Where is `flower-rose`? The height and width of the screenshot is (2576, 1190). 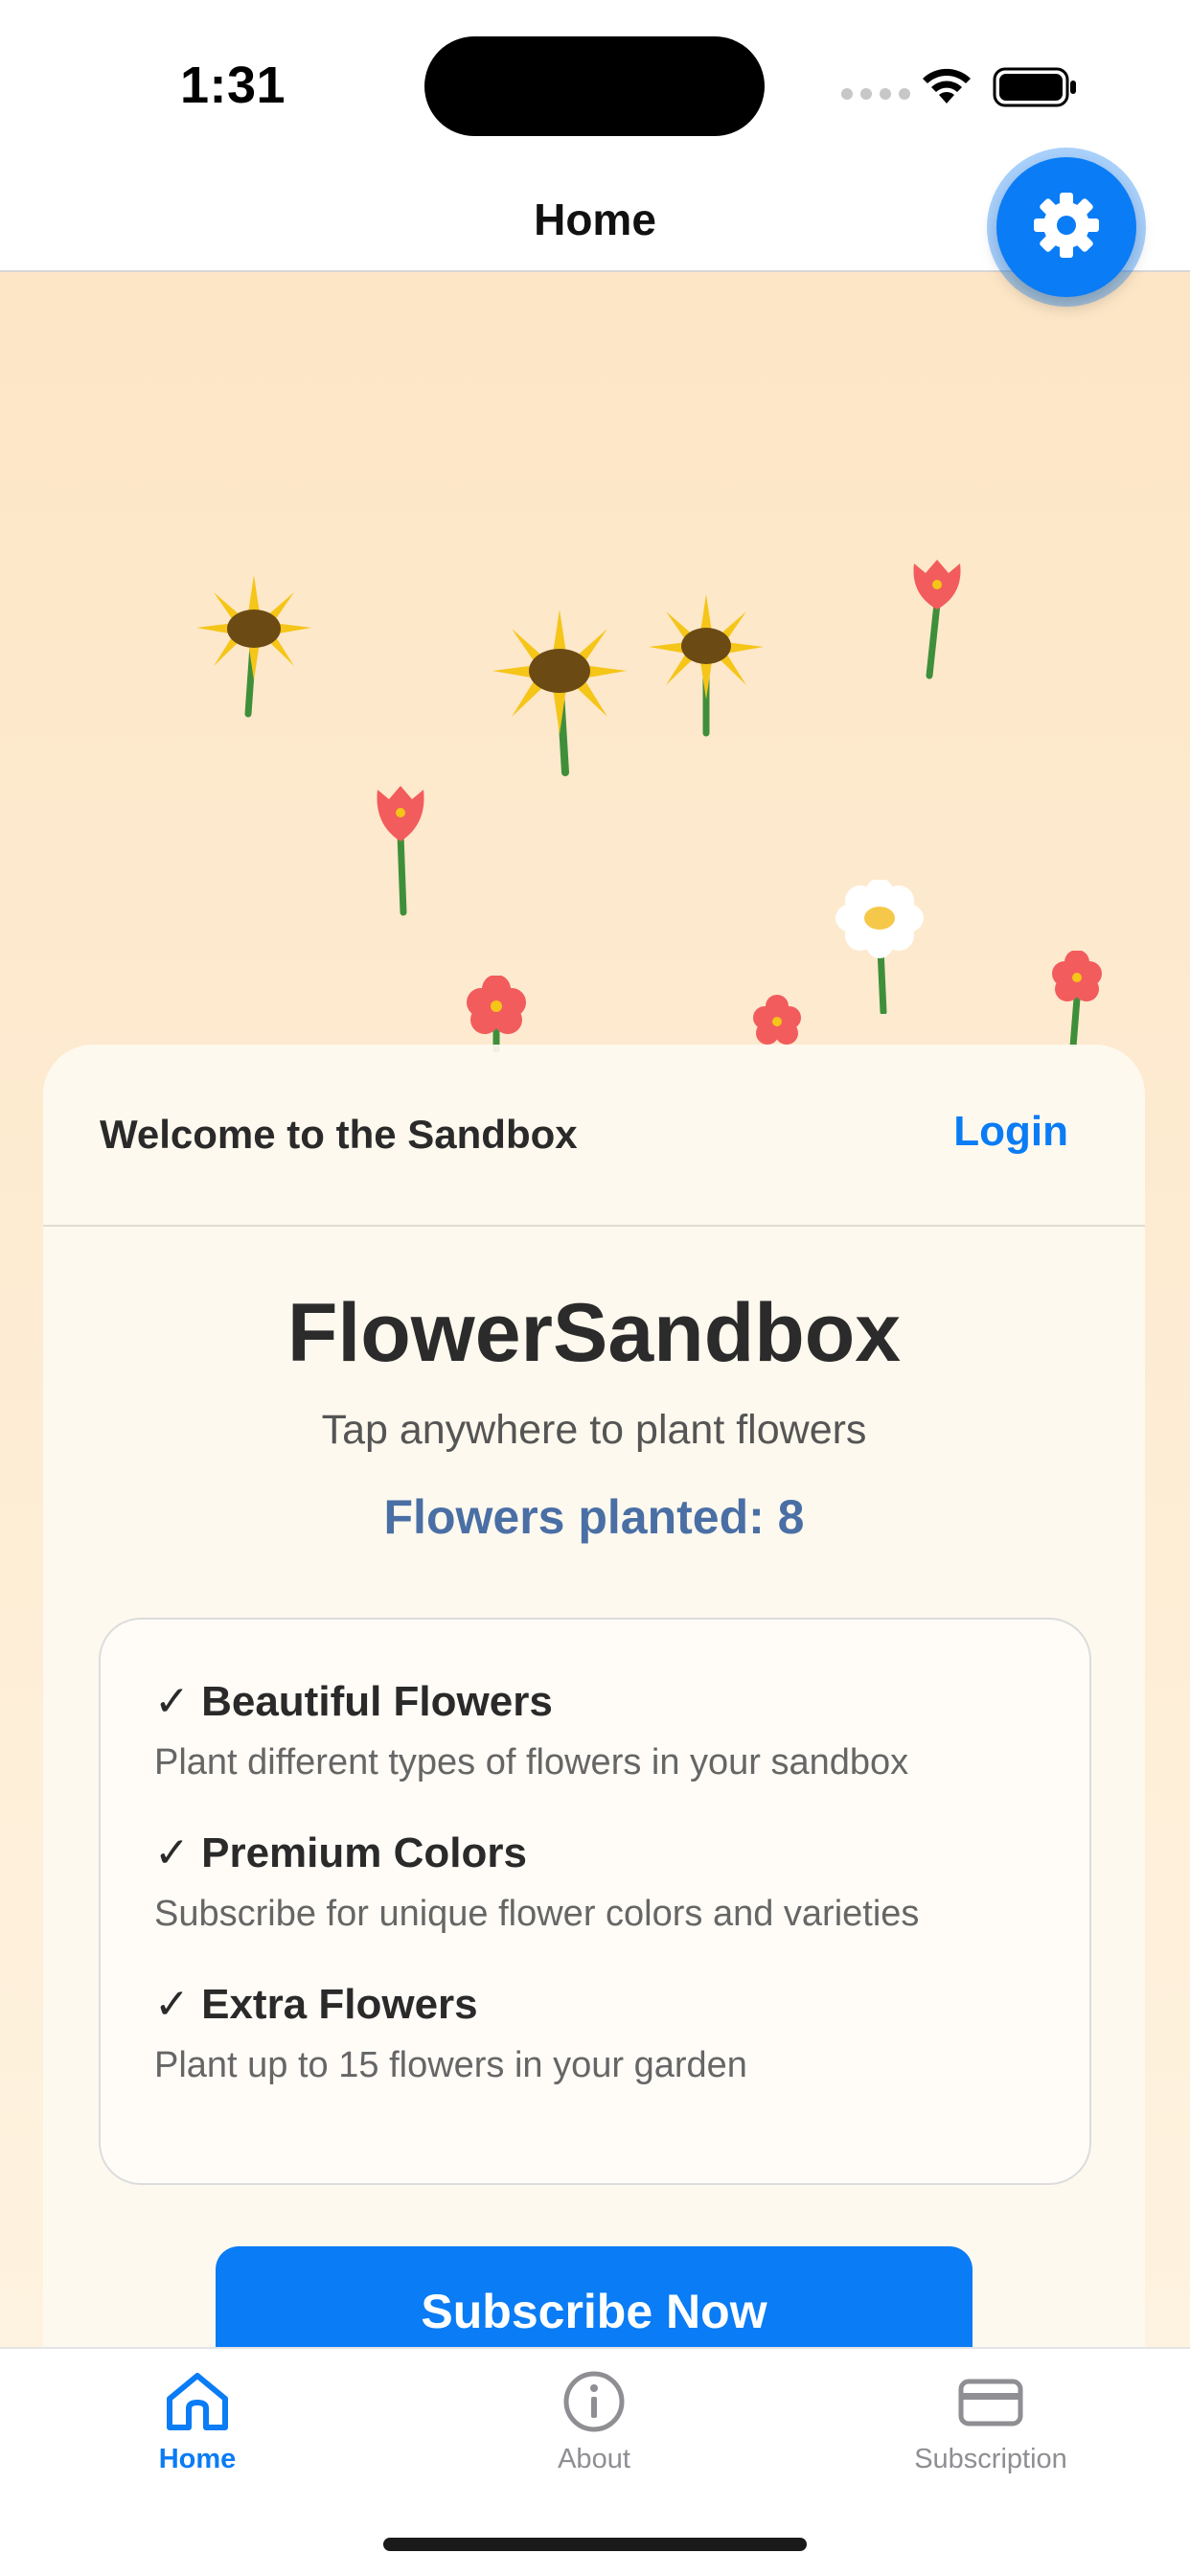
flower-rose is located at coordinates (1077, 1000).